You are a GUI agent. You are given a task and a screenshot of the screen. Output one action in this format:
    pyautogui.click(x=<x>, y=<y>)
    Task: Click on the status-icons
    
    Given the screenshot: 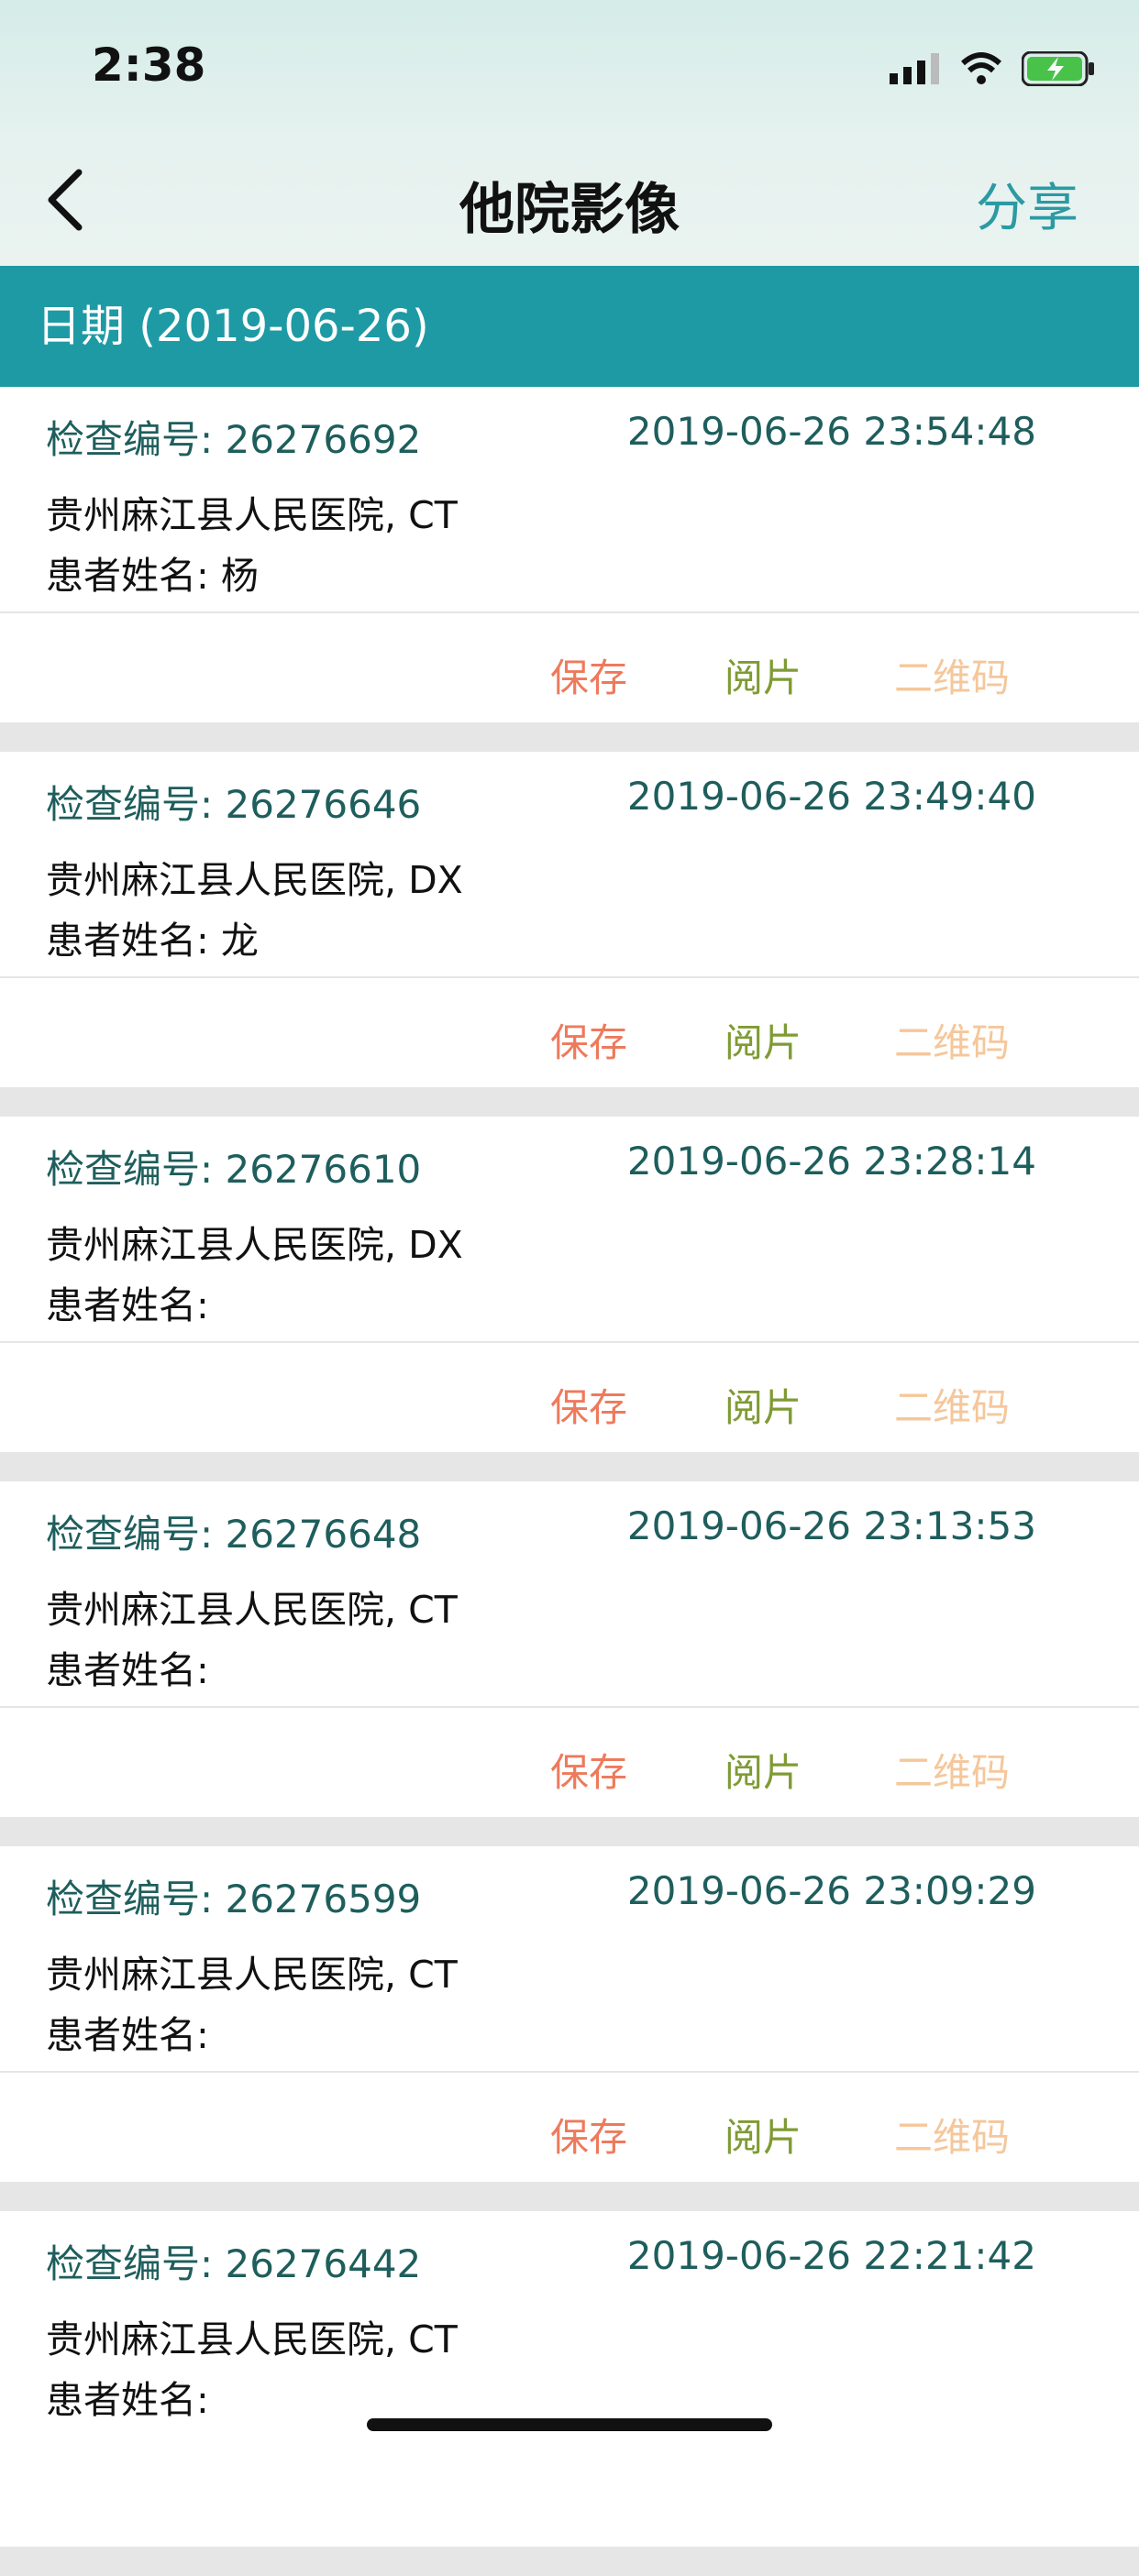 What is the action you would take?
    pyautogui.click(x=992, y=68)
    